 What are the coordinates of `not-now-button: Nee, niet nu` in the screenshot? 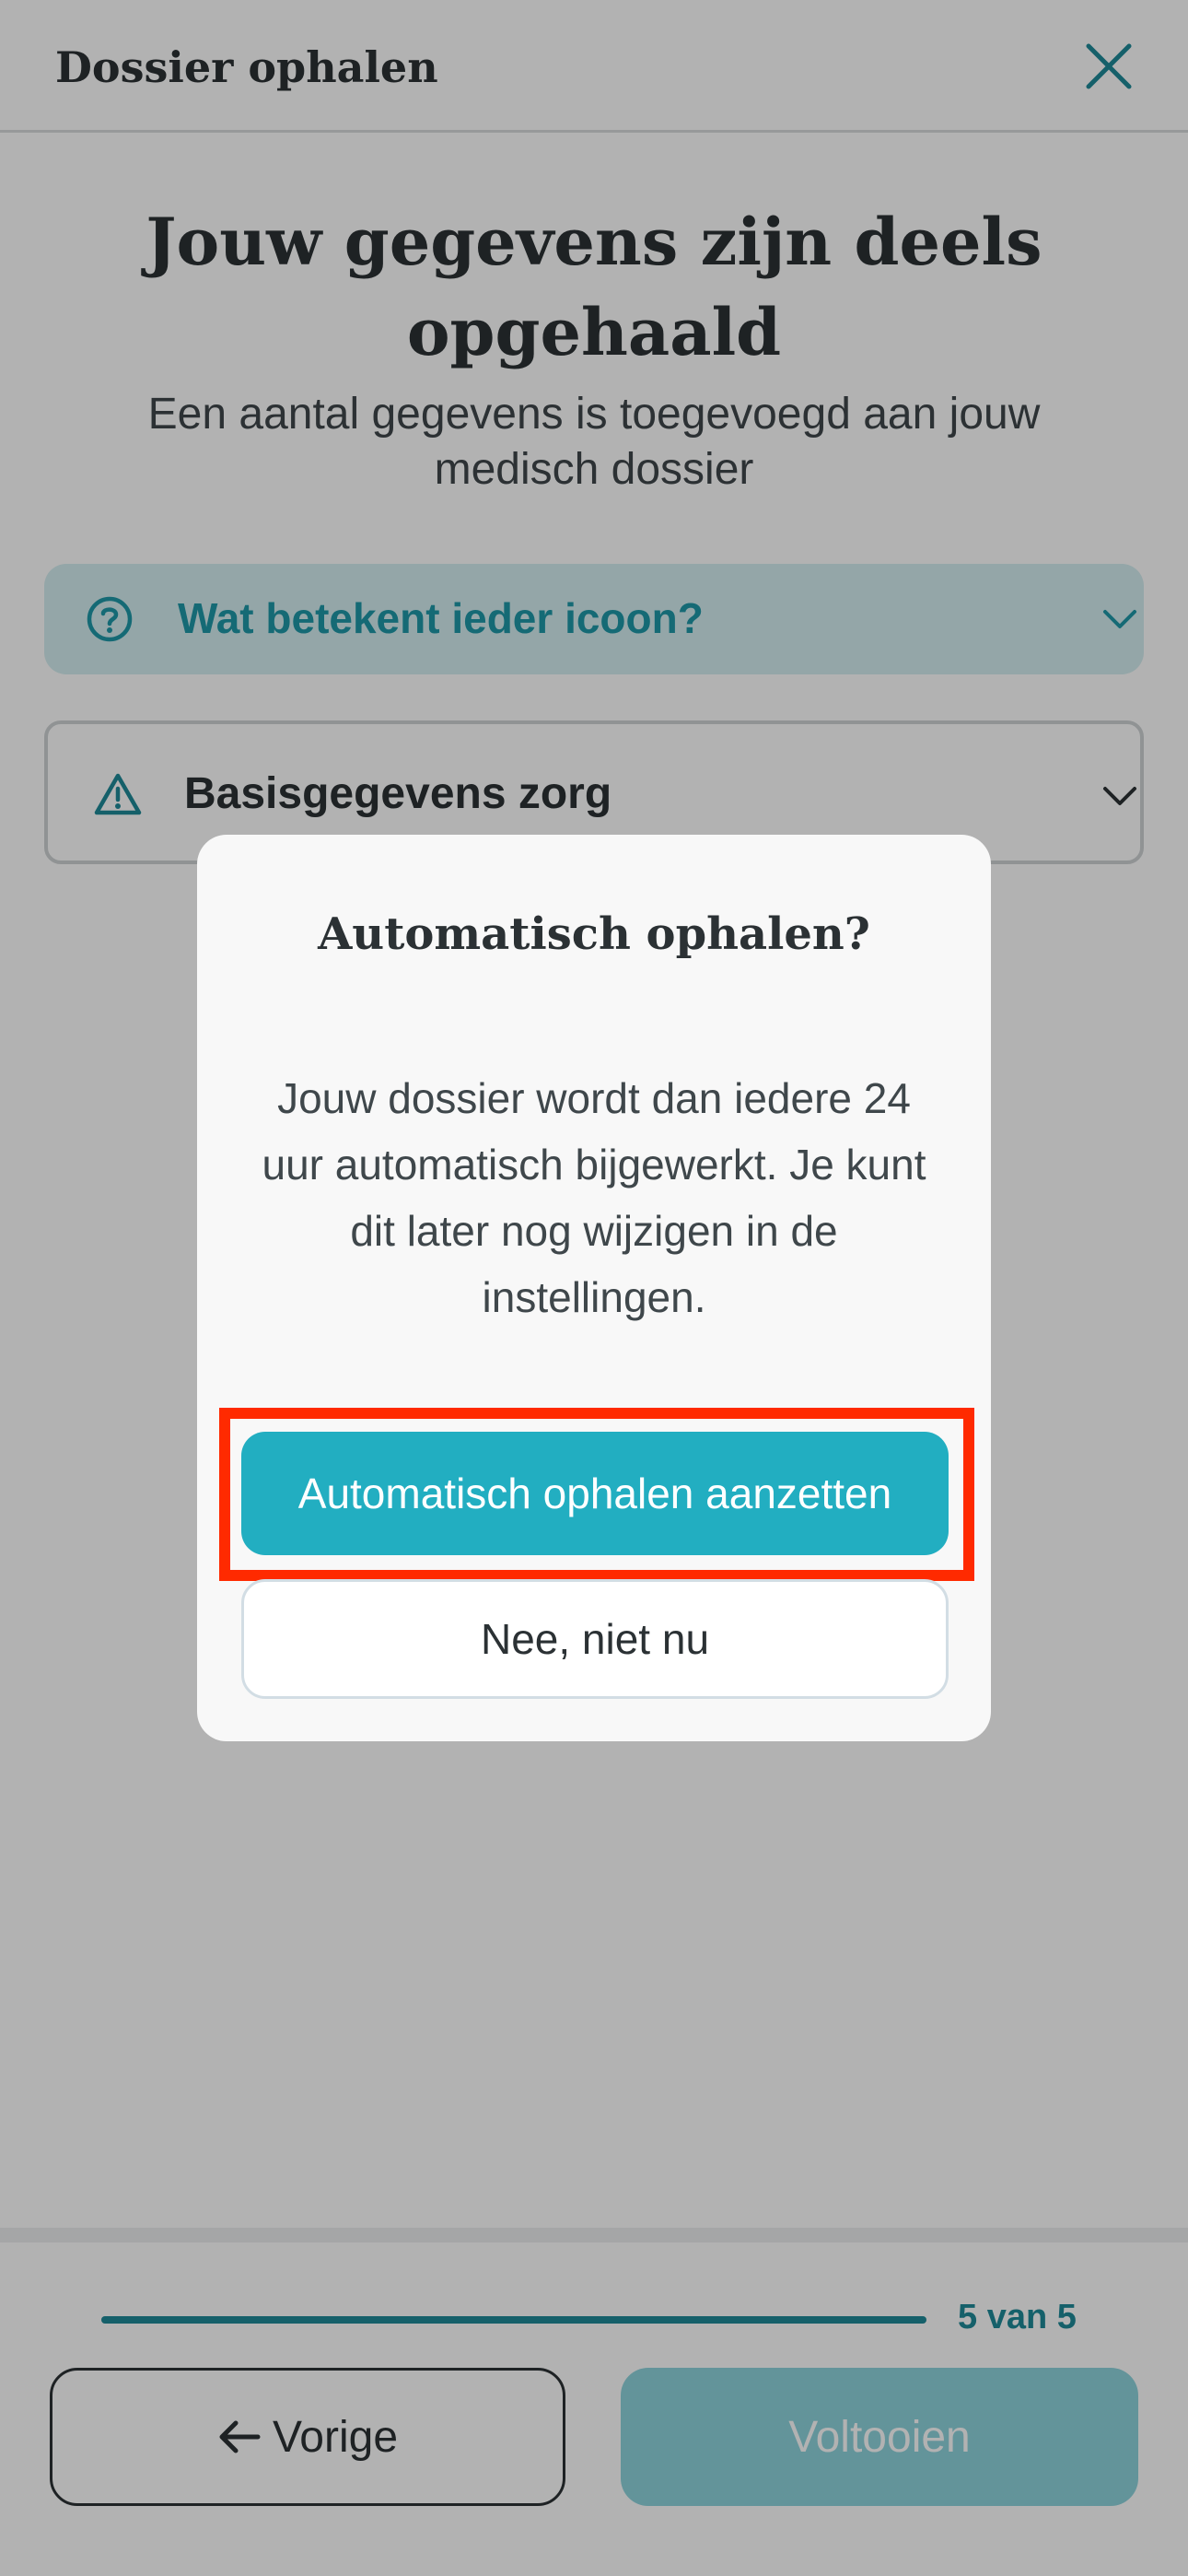 It's located at (595, 1639).